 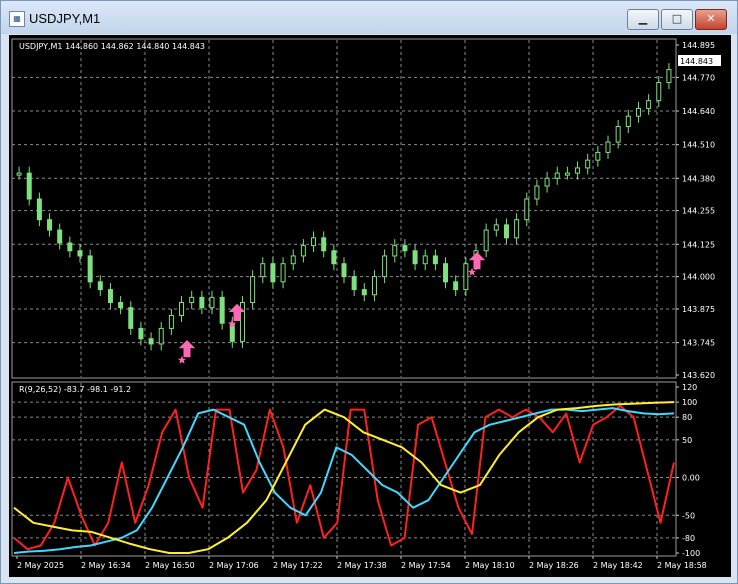 What do you see at coordinates (298, 565) in the screenshot?
I see `time-tick-label: 2 May 17:22` at bounding box center [298, 565].